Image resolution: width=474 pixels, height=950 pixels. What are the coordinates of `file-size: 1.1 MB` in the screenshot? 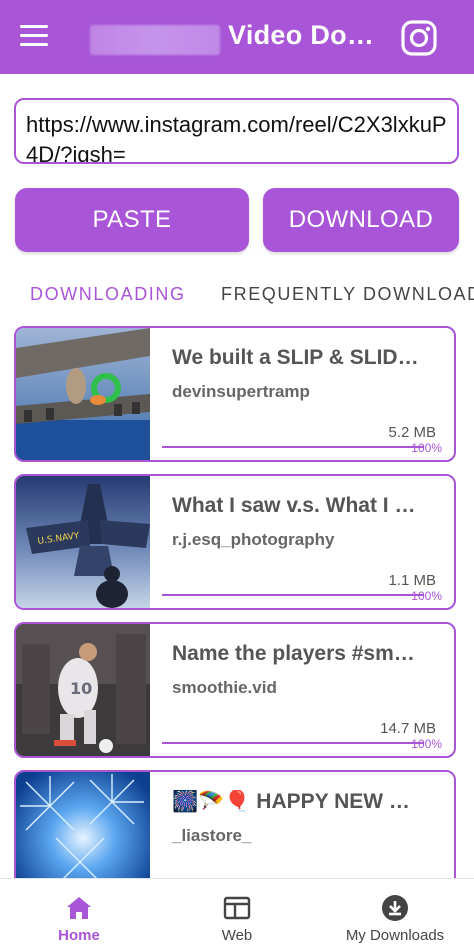 It's located at (412, 580).